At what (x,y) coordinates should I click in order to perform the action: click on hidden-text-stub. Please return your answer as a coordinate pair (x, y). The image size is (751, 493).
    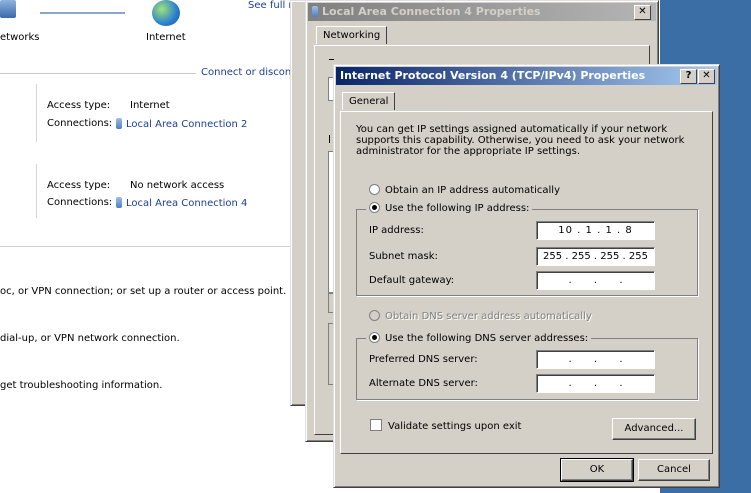
    Looking at the image, I should click on (331, 59).